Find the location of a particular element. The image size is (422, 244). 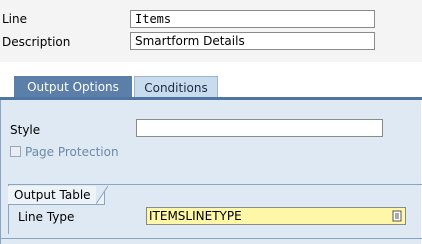

tabstrip: Output Options Conditions is located at coordinates (211, 87).